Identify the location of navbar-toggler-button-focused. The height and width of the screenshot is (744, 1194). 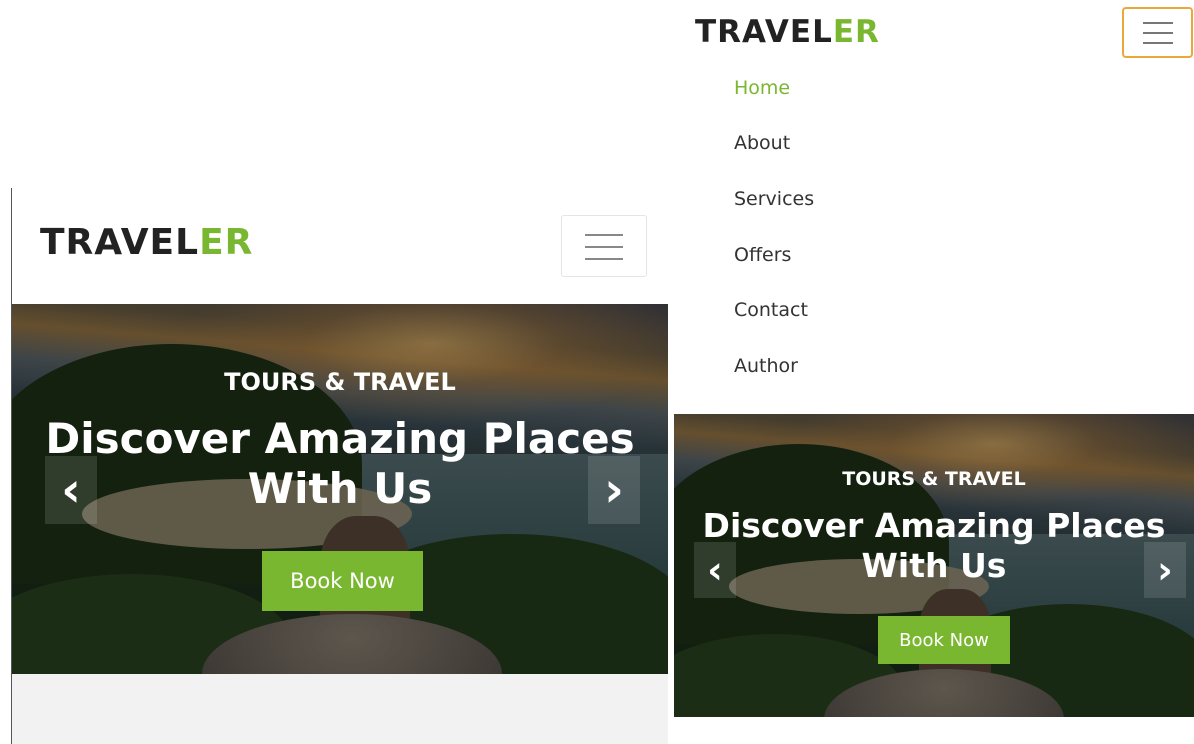
(1157, 32).